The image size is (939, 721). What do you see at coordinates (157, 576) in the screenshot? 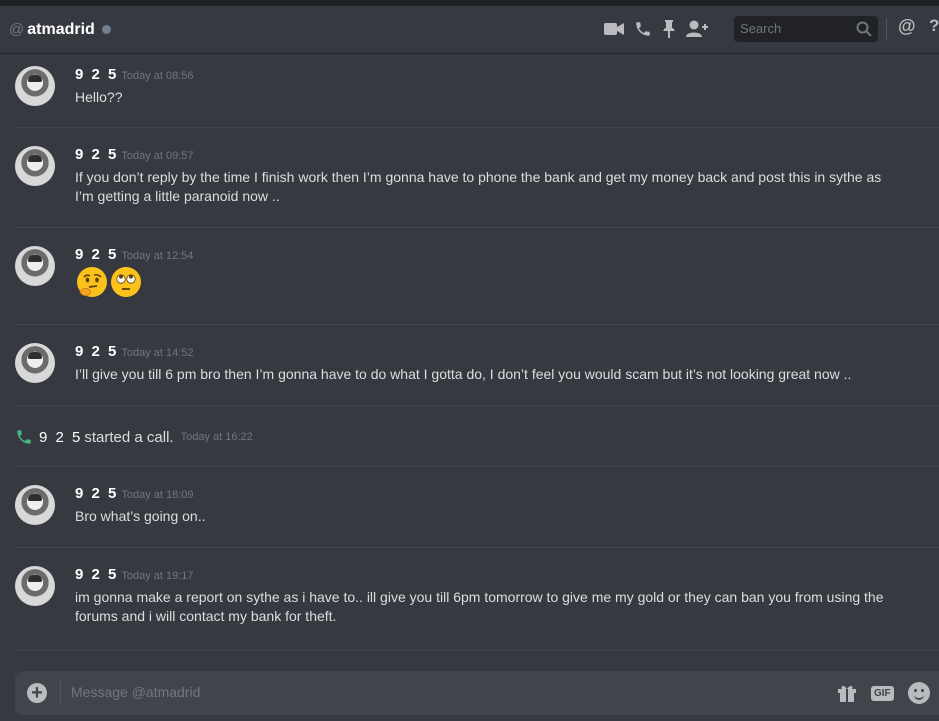
I see `message-timestamp: Today at 19:17` at bounding box center [157, 576].